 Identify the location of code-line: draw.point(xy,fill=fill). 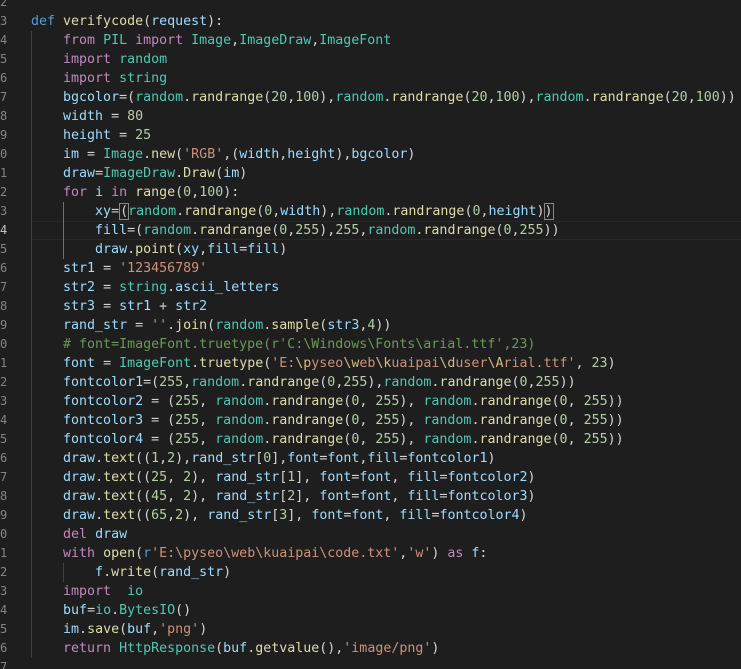
(386, 249).